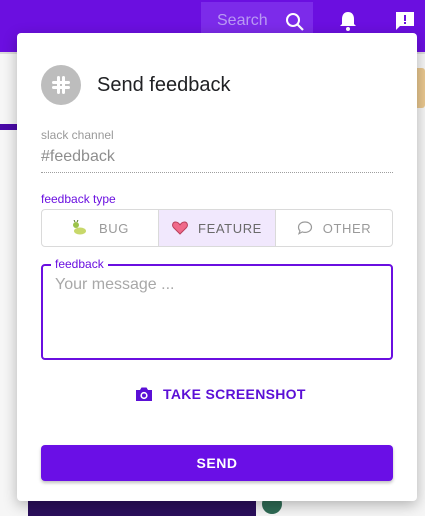 Image resolution: width=425 pixels, height=516 pixels. I want to click on feedback-type-other: OTHER, so click(334, 228).